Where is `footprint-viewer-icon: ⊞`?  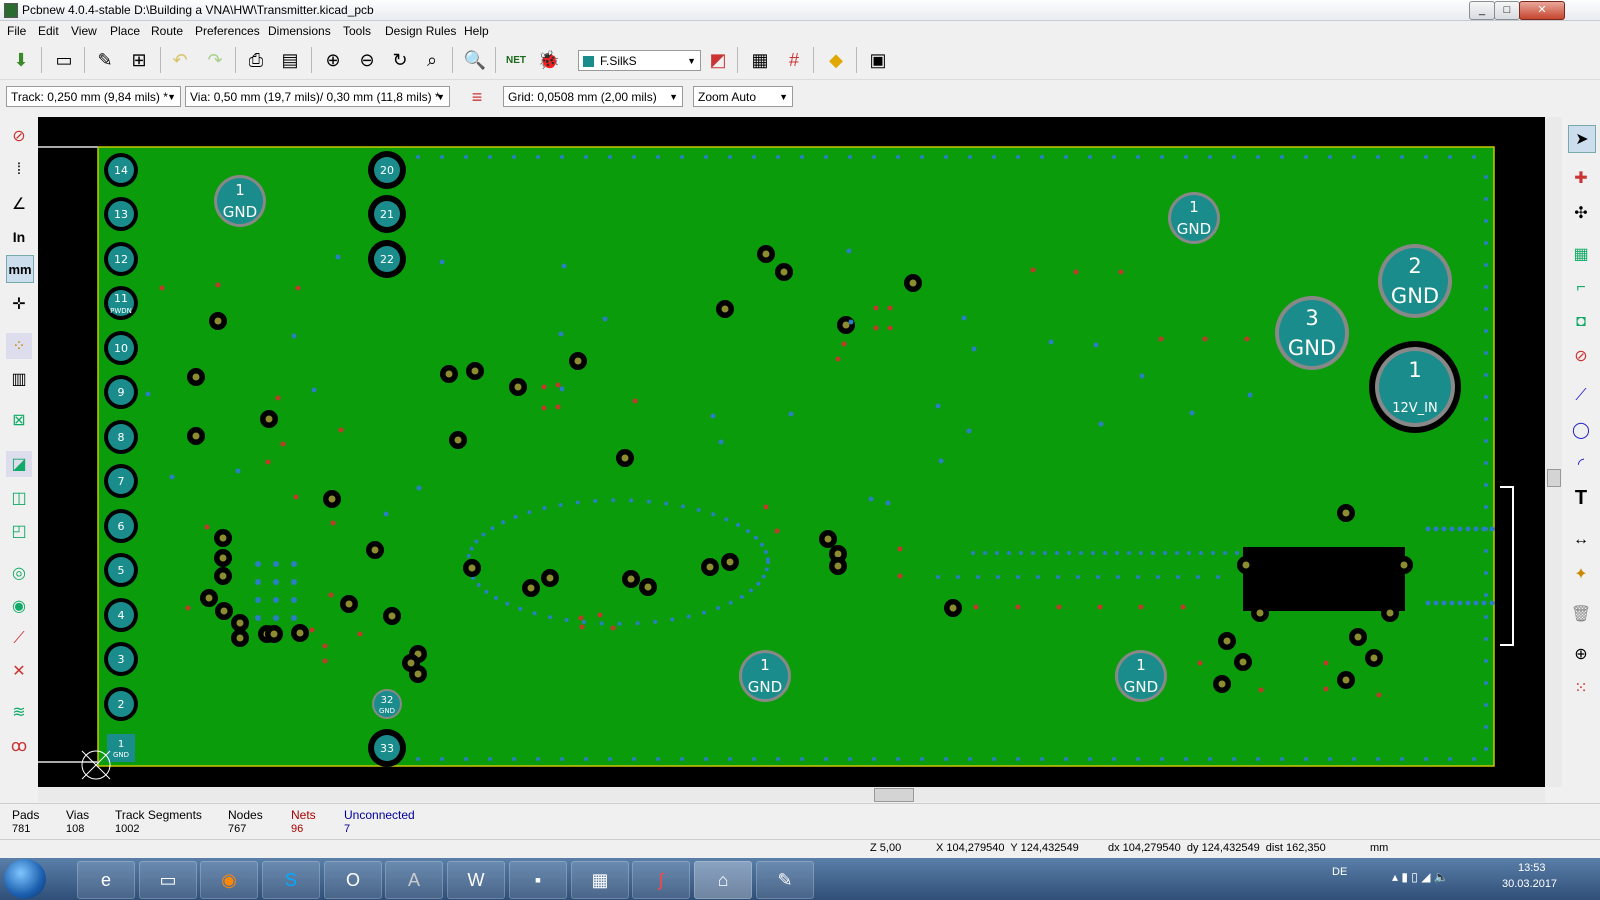 footprint-viewer-icon: ⊞ is located at coordinates (139, 60).